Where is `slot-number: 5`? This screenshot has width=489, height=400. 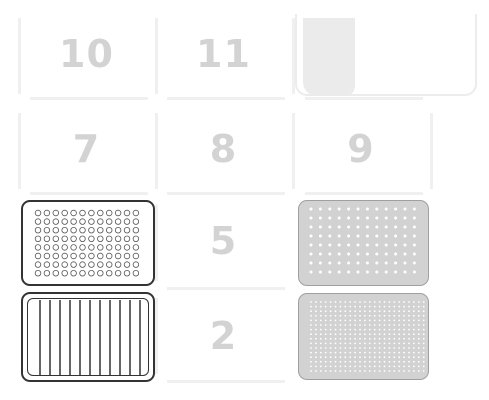
slot-number: 5 is located at coordinates (223, 241).